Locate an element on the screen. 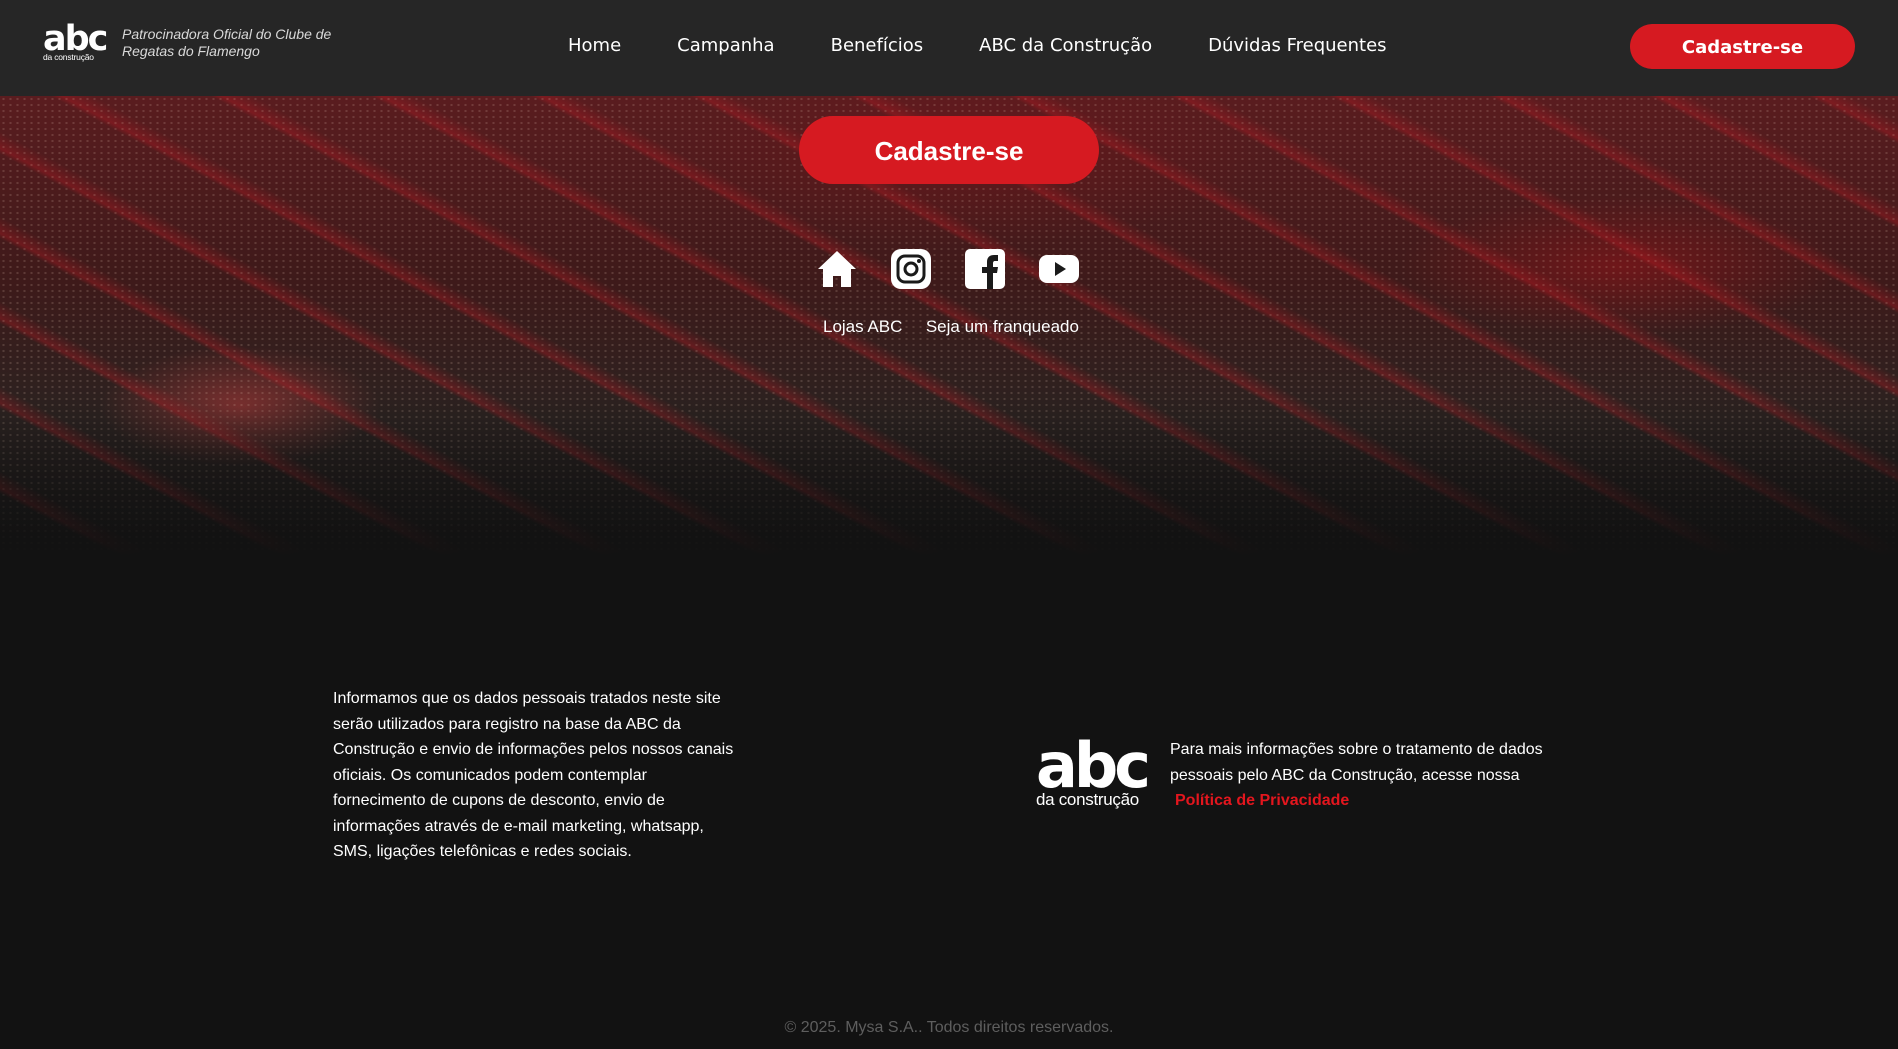 The width and height of the screenshot is (1898, 1049). nav-abc-da-construcao: ABC da Construção is located at coordinates (1065, 46).